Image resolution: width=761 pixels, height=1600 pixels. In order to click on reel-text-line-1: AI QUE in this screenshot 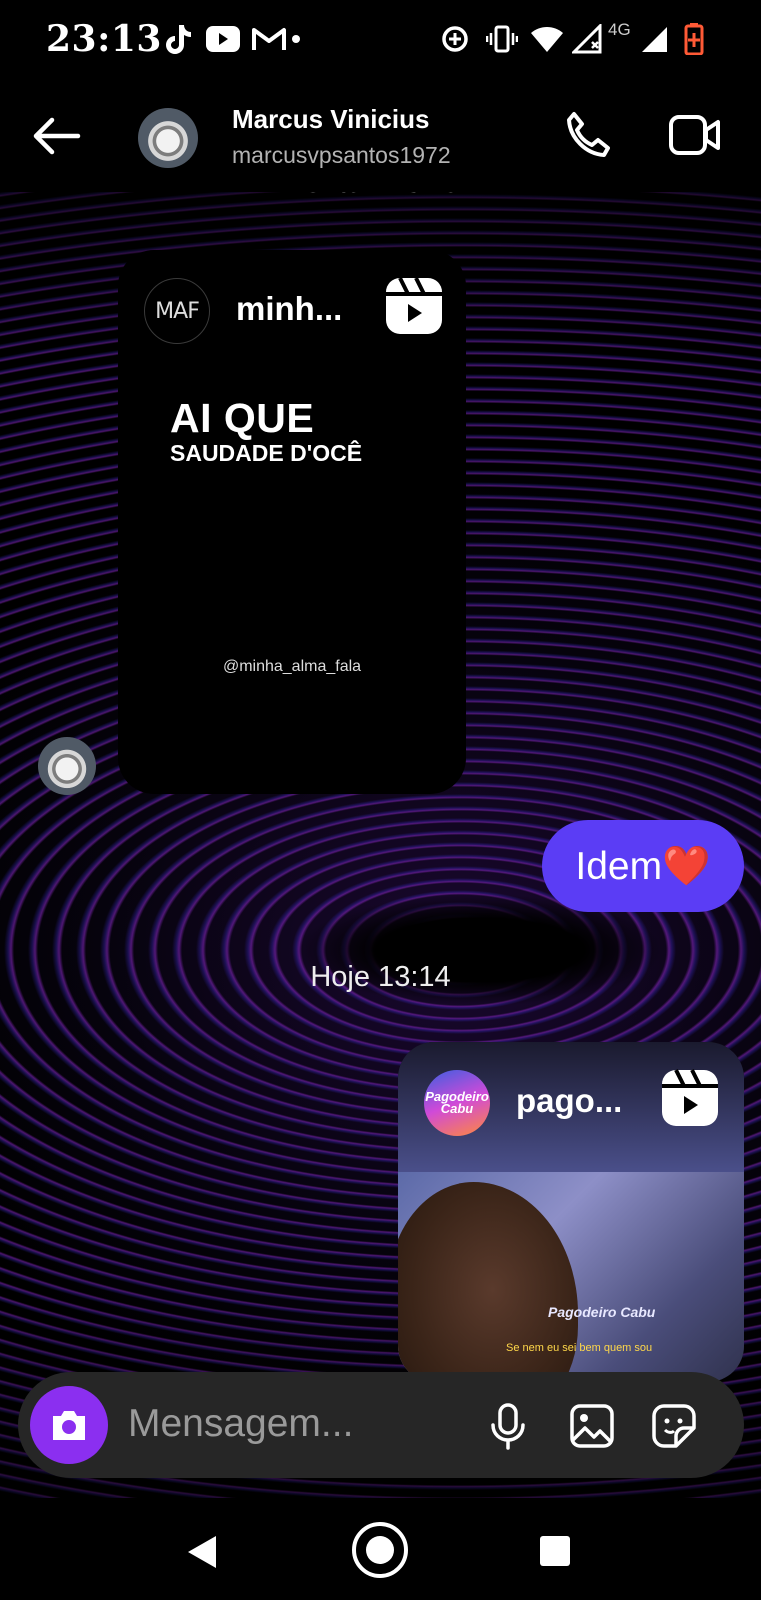, I will do `click(242, 418)`.